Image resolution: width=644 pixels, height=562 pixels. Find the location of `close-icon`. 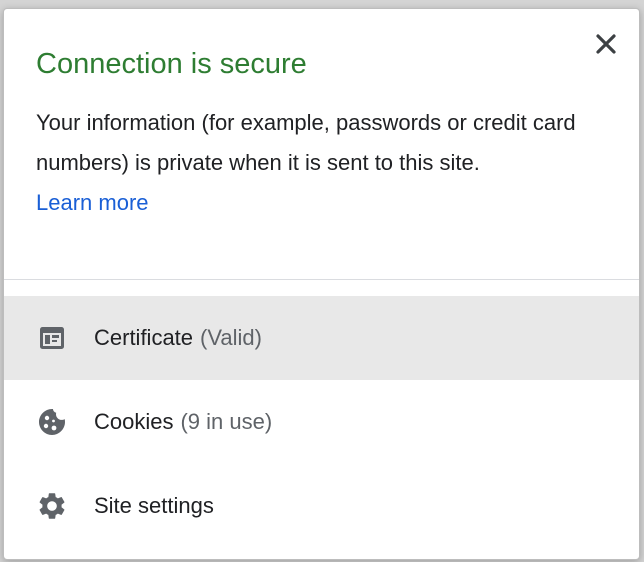

close-icon is located at coordinates (606, 44).